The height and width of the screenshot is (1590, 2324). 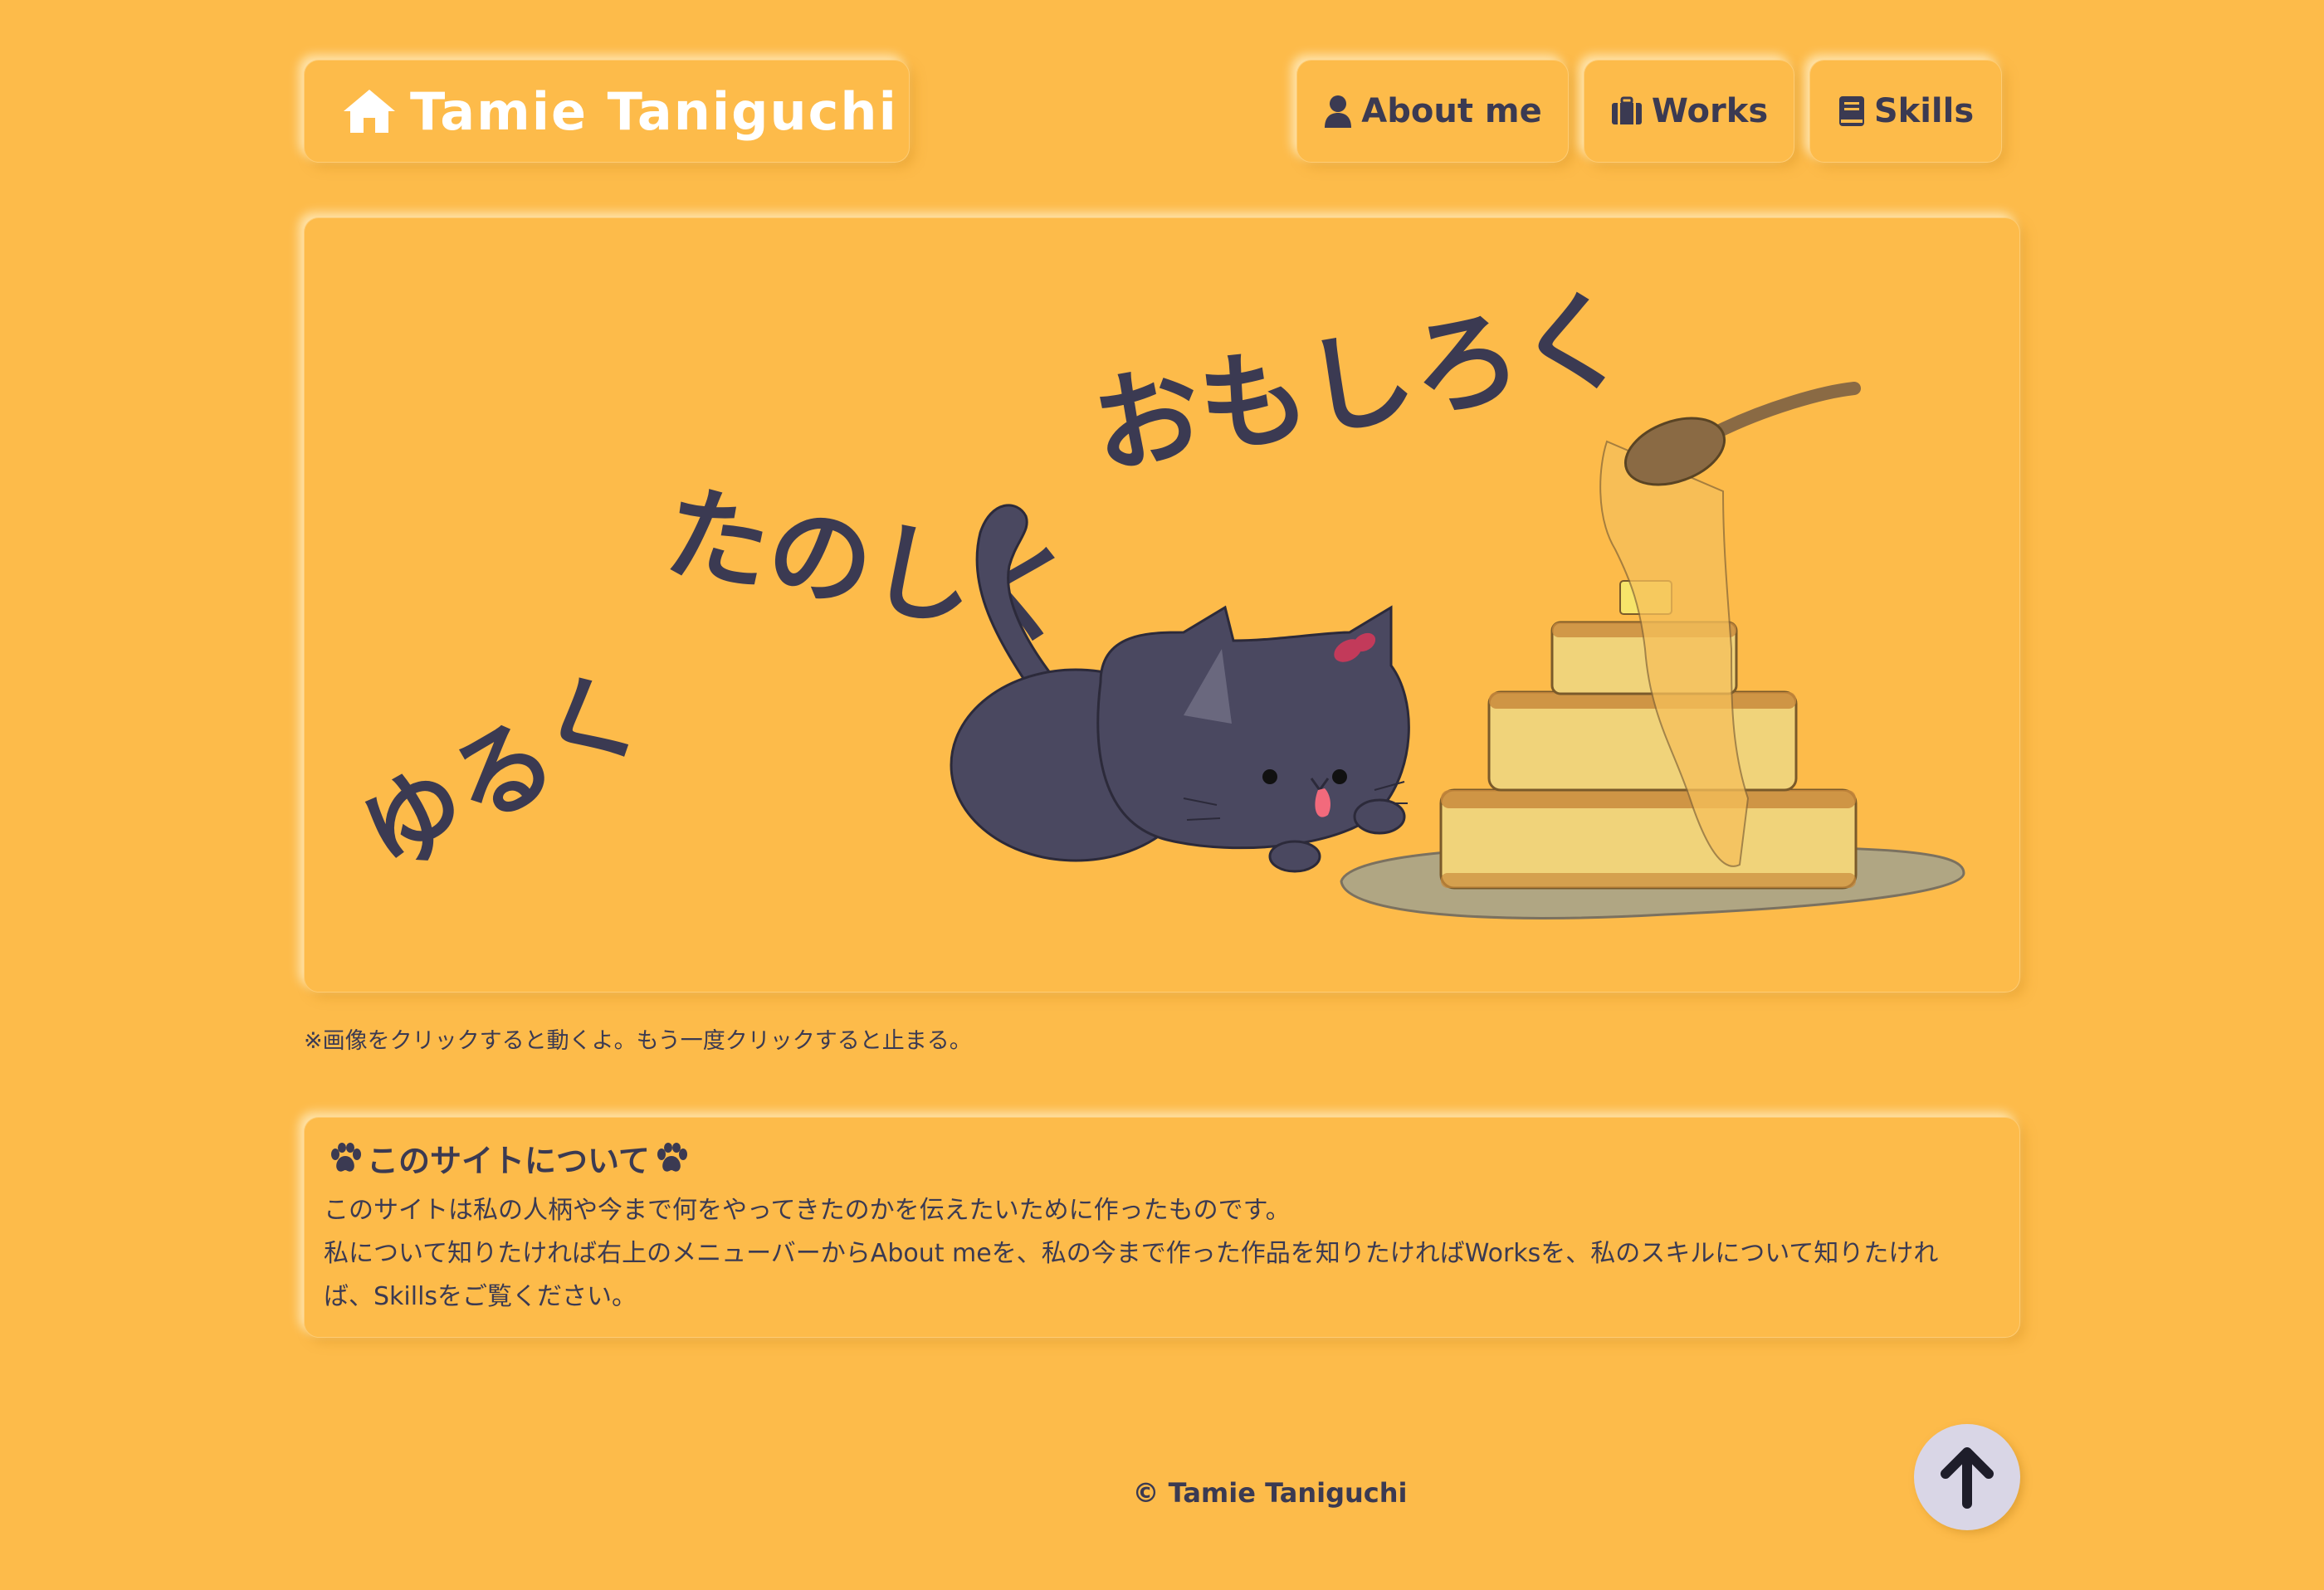 I want to click on briefcase-icon, so click(x=1626, y=110).